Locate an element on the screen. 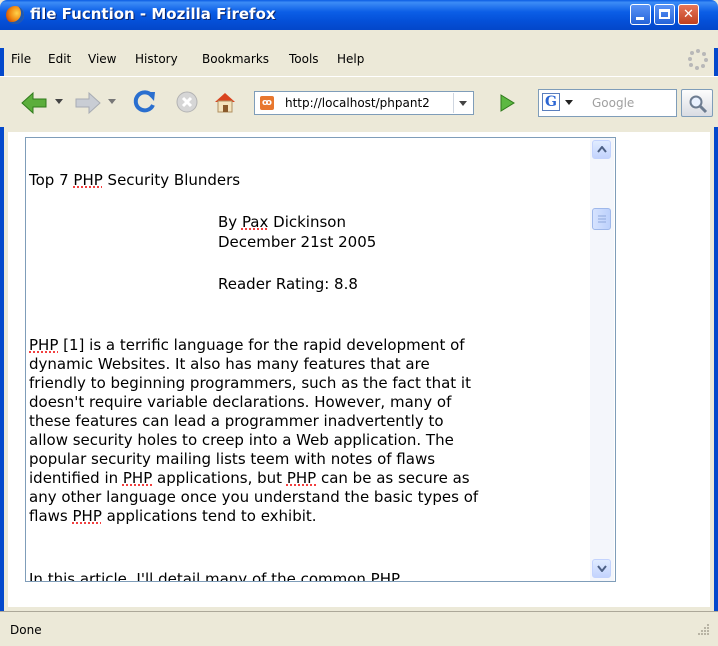 This screenshot has width=718, height=646. menu-view: View is located at coordinates (102, 59).